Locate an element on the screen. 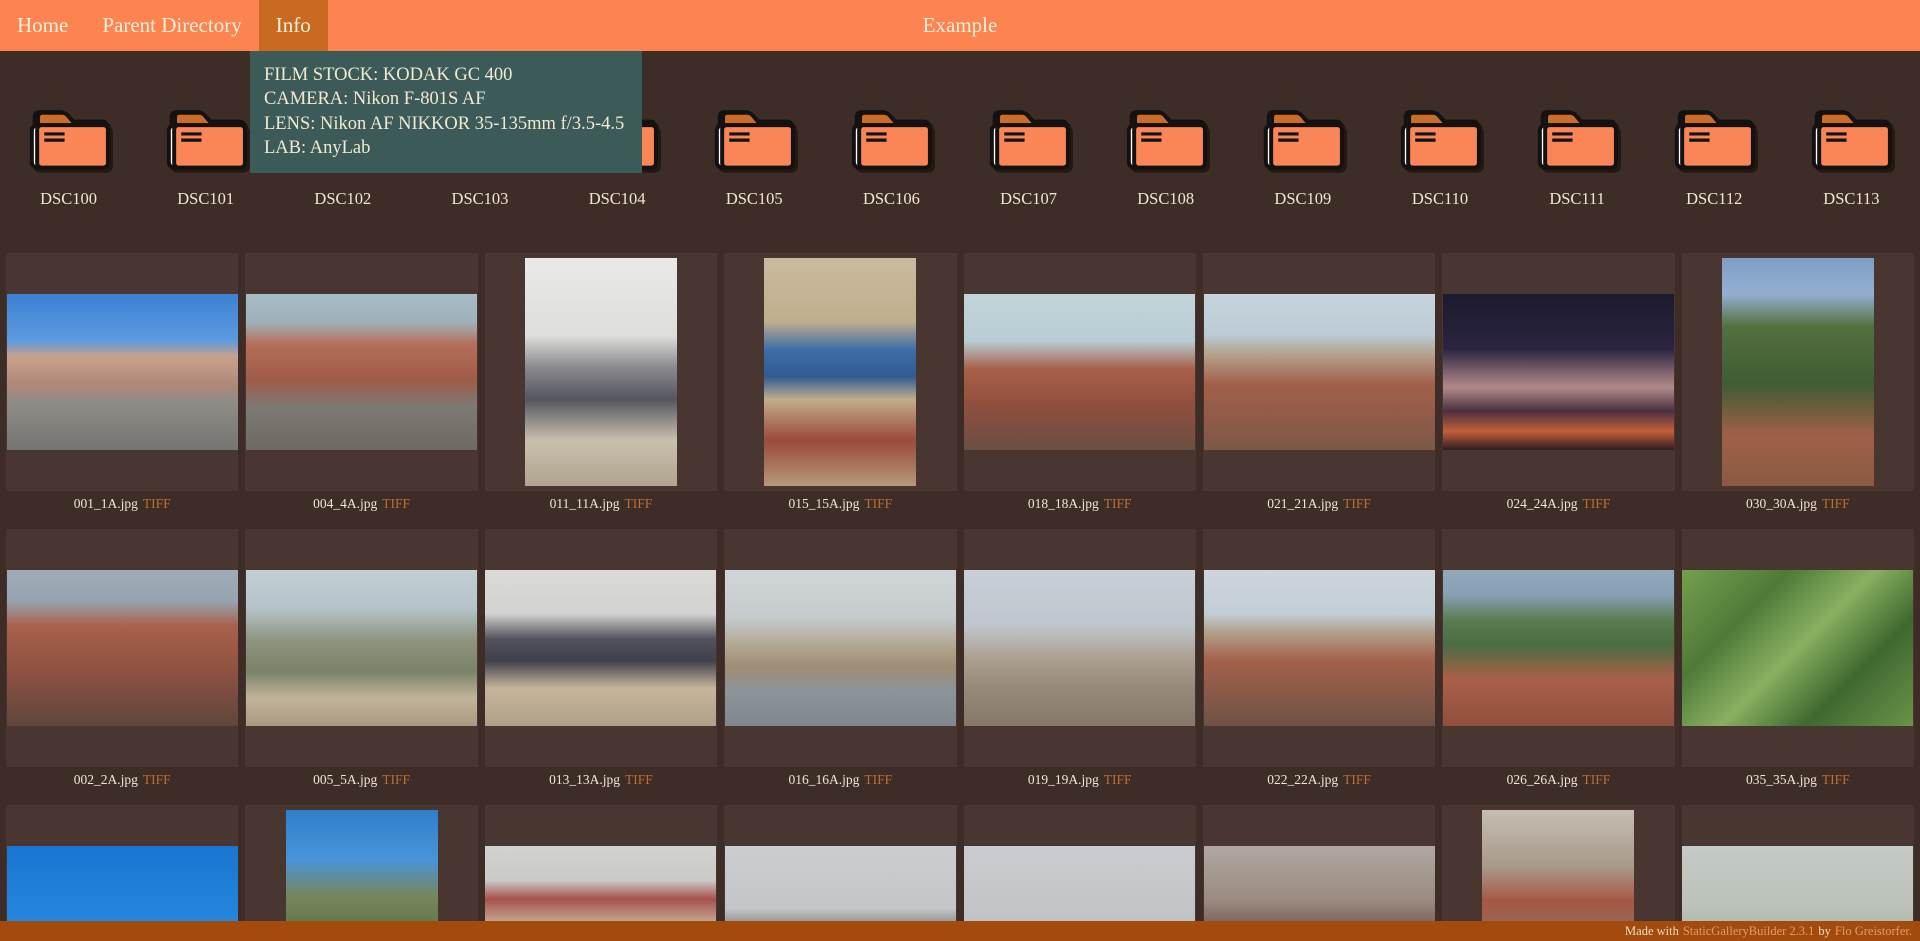  folder-label: DSC103 is located at coordinates (480, 198).